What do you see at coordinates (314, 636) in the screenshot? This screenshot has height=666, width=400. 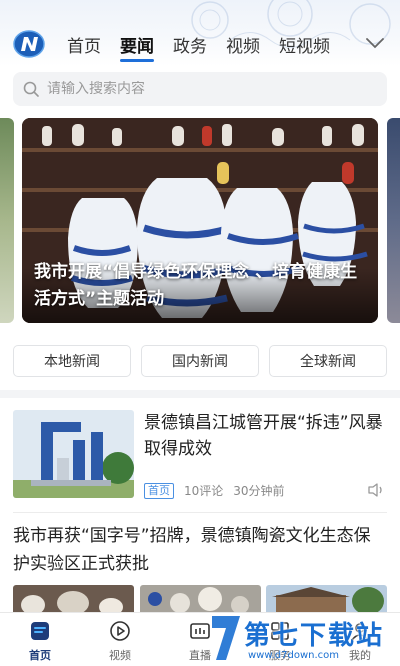 I see `watermark-text: 第七下载站` at bounding box center [314, 636].